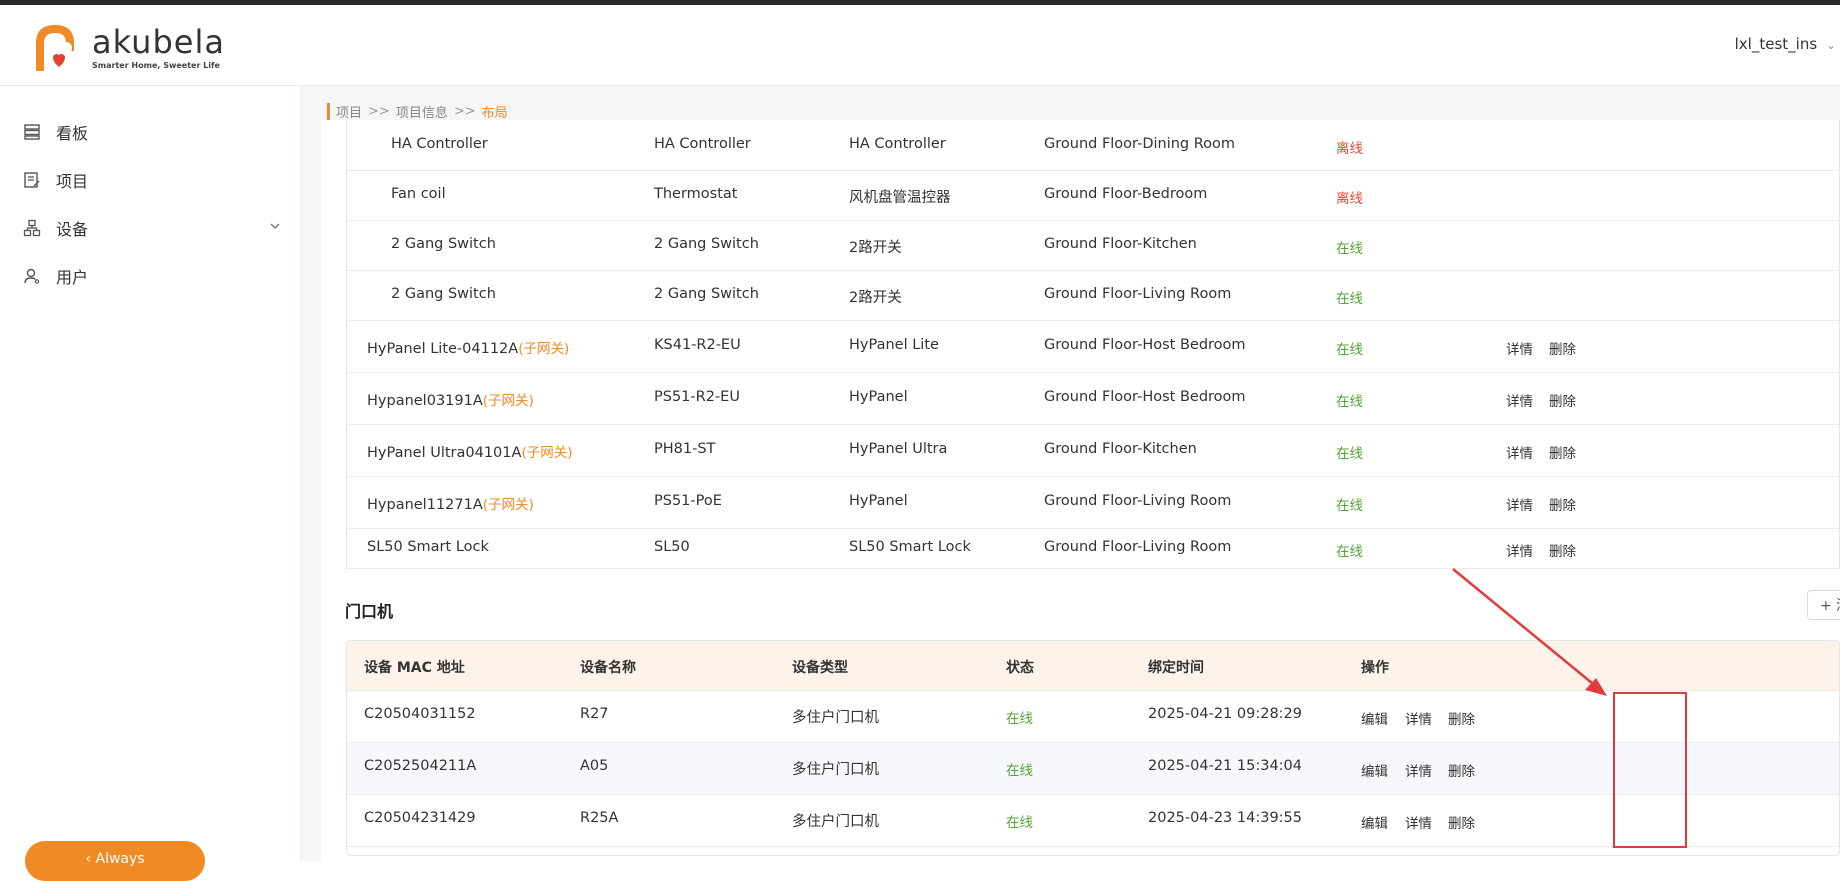 Image resolution: width=1840 pixels, height=881 pixels. I want to click on breadcrumb-item-project-info: 项目信息, so click(422, 111).